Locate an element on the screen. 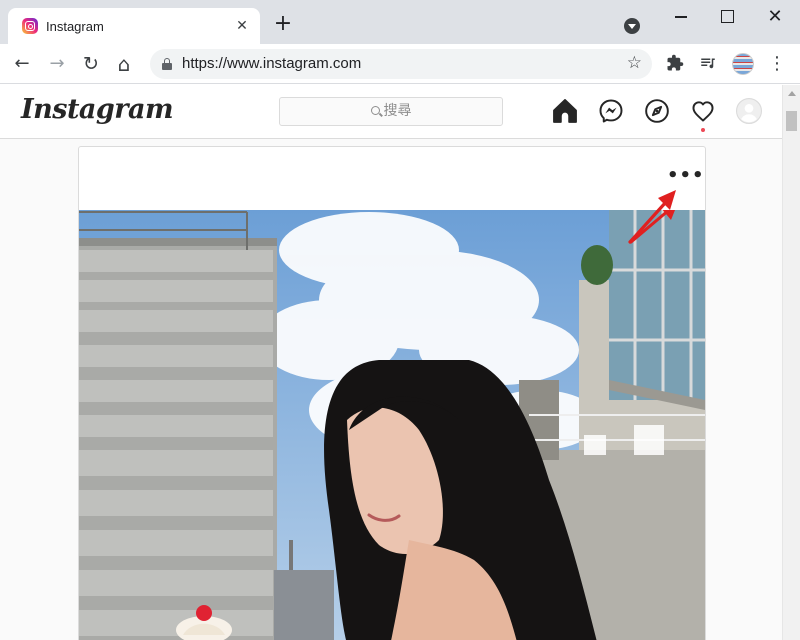 The image size is (800, 640). search-icon is located at coordinates (375, 110).